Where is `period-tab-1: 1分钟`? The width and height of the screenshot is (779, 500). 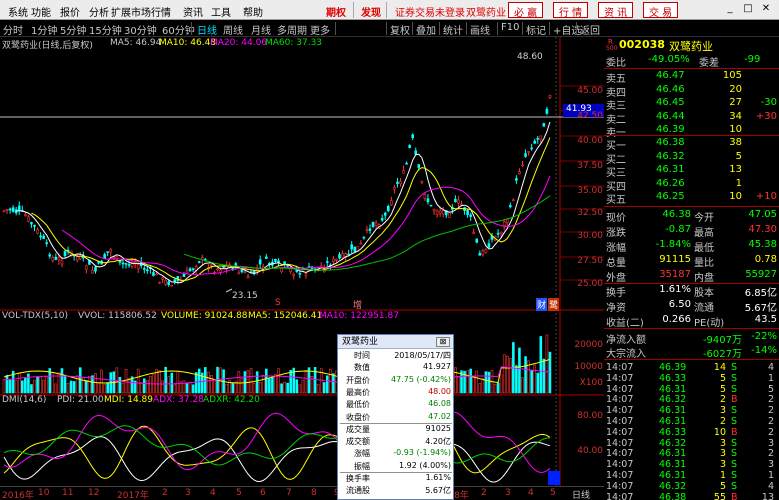 period-tab-1: 1分钟 is located at coordinates (44, 29).